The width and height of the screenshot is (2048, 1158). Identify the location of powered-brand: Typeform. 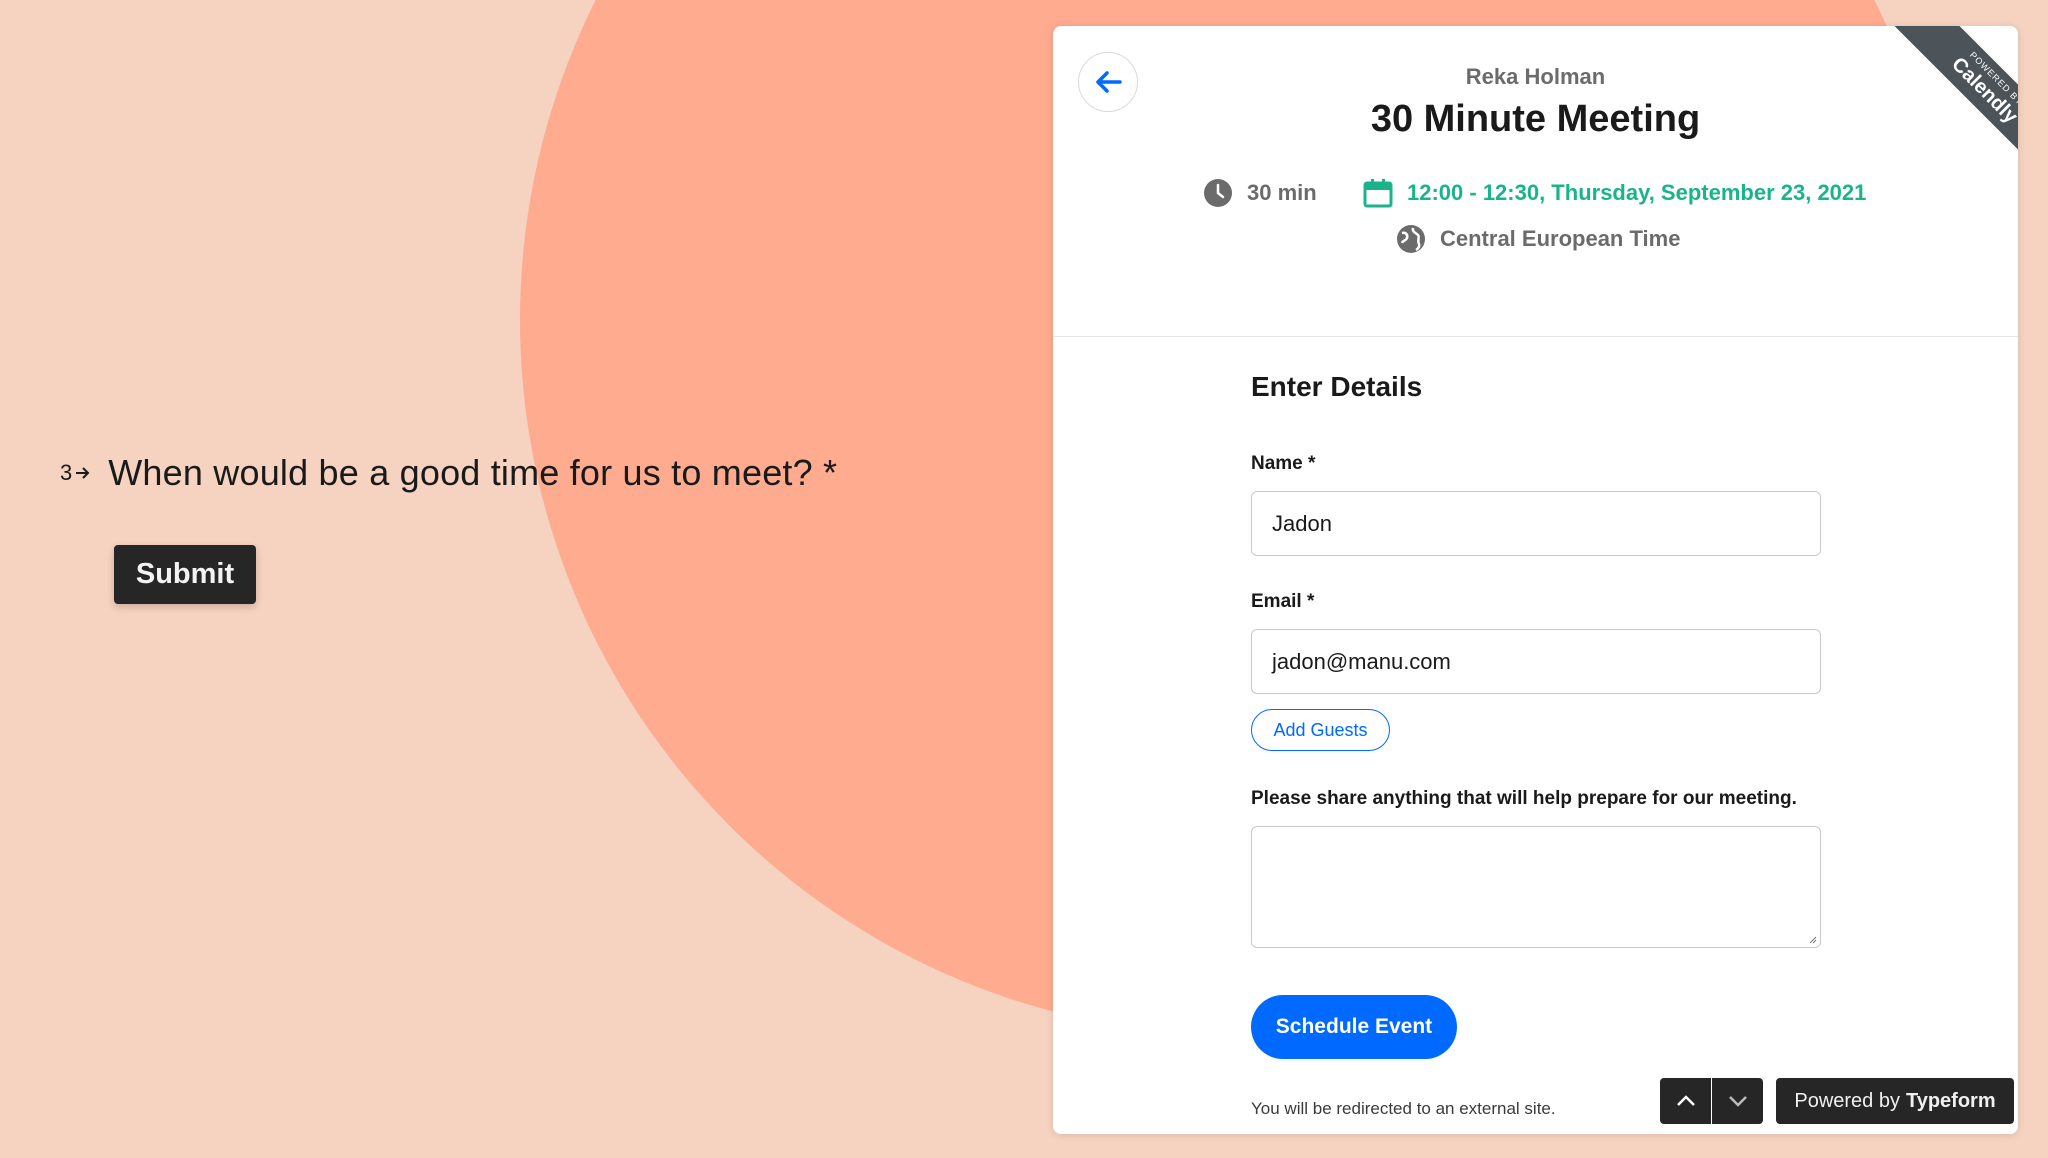
(1950, 1100).